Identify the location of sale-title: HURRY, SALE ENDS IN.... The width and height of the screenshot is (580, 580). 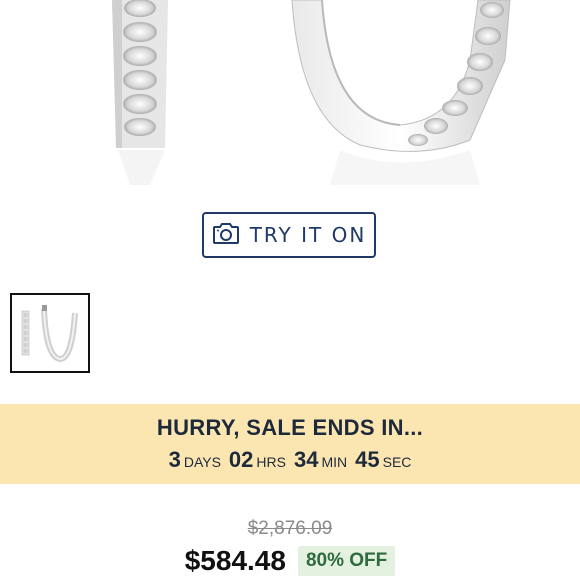
(290, 427).